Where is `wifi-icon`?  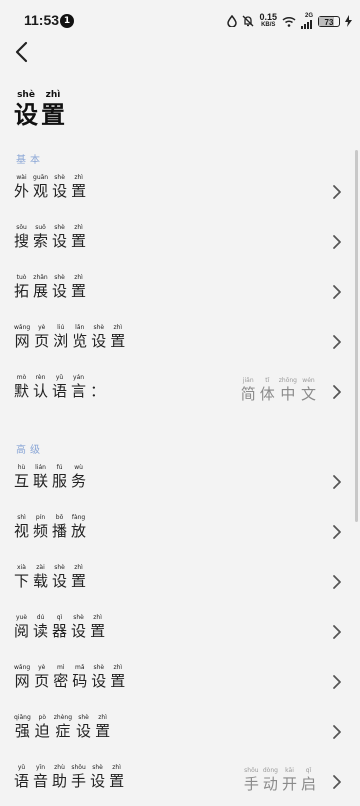 wifi-icon is located at coordinates (289, 21).